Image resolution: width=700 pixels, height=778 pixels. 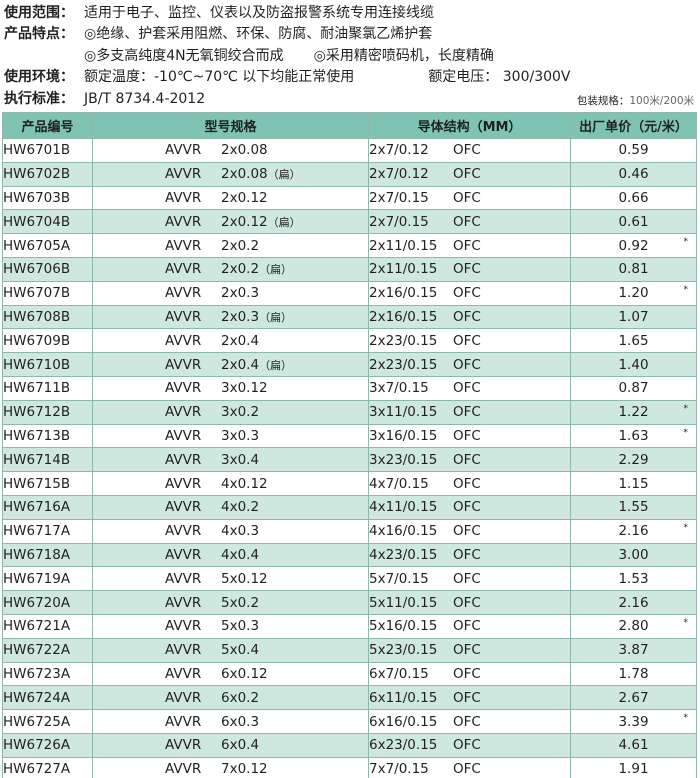 What do you see at coordinates (403, 269) in the screenshot?
I see `conductor-structure: 2x11/0.15` at bounding box center [403, 269].